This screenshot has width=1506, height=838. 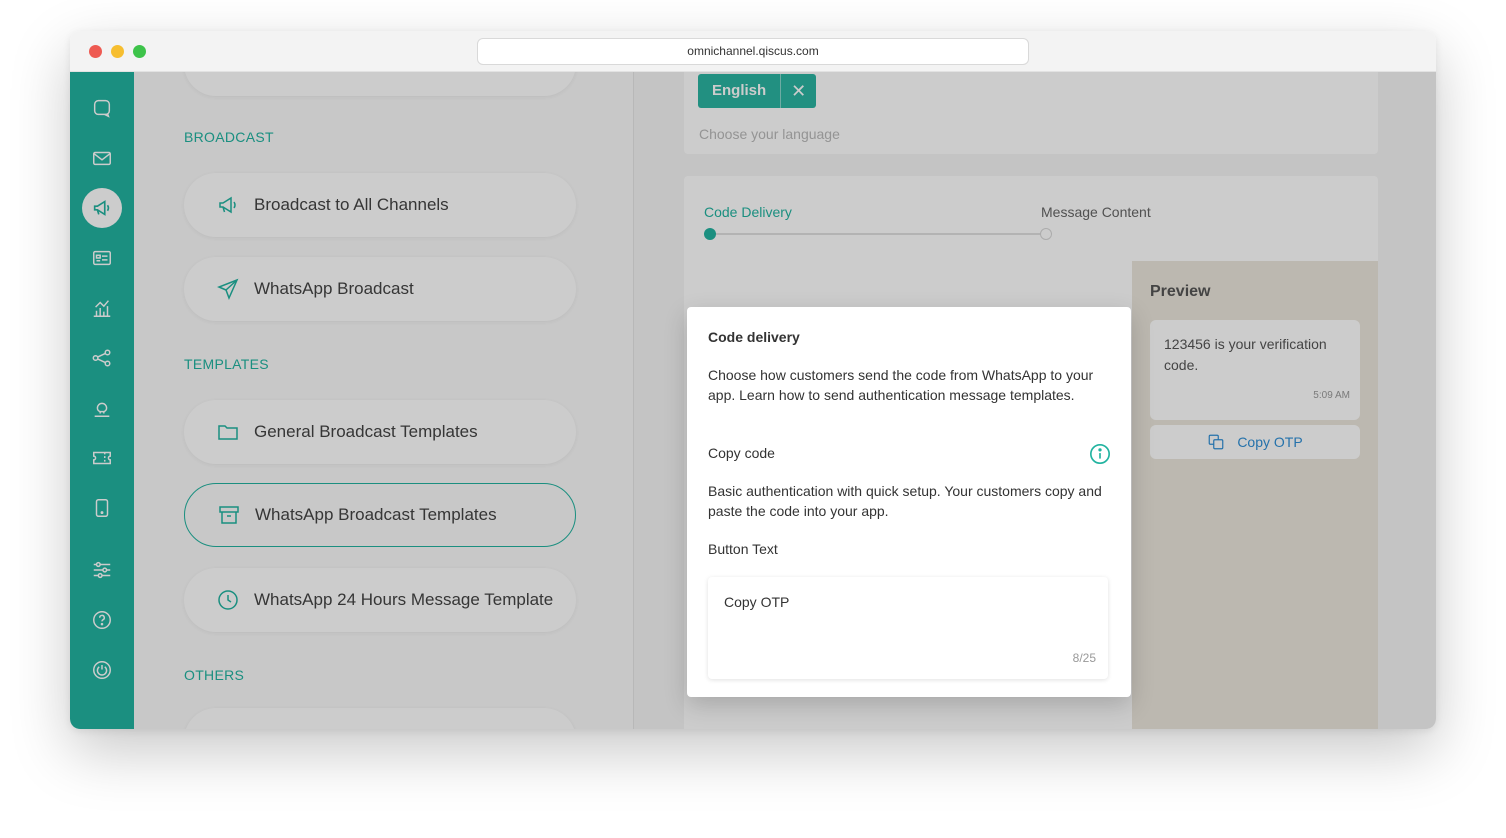 I want to click on modal-option-title: Copy code, so click(x=741, y=453).